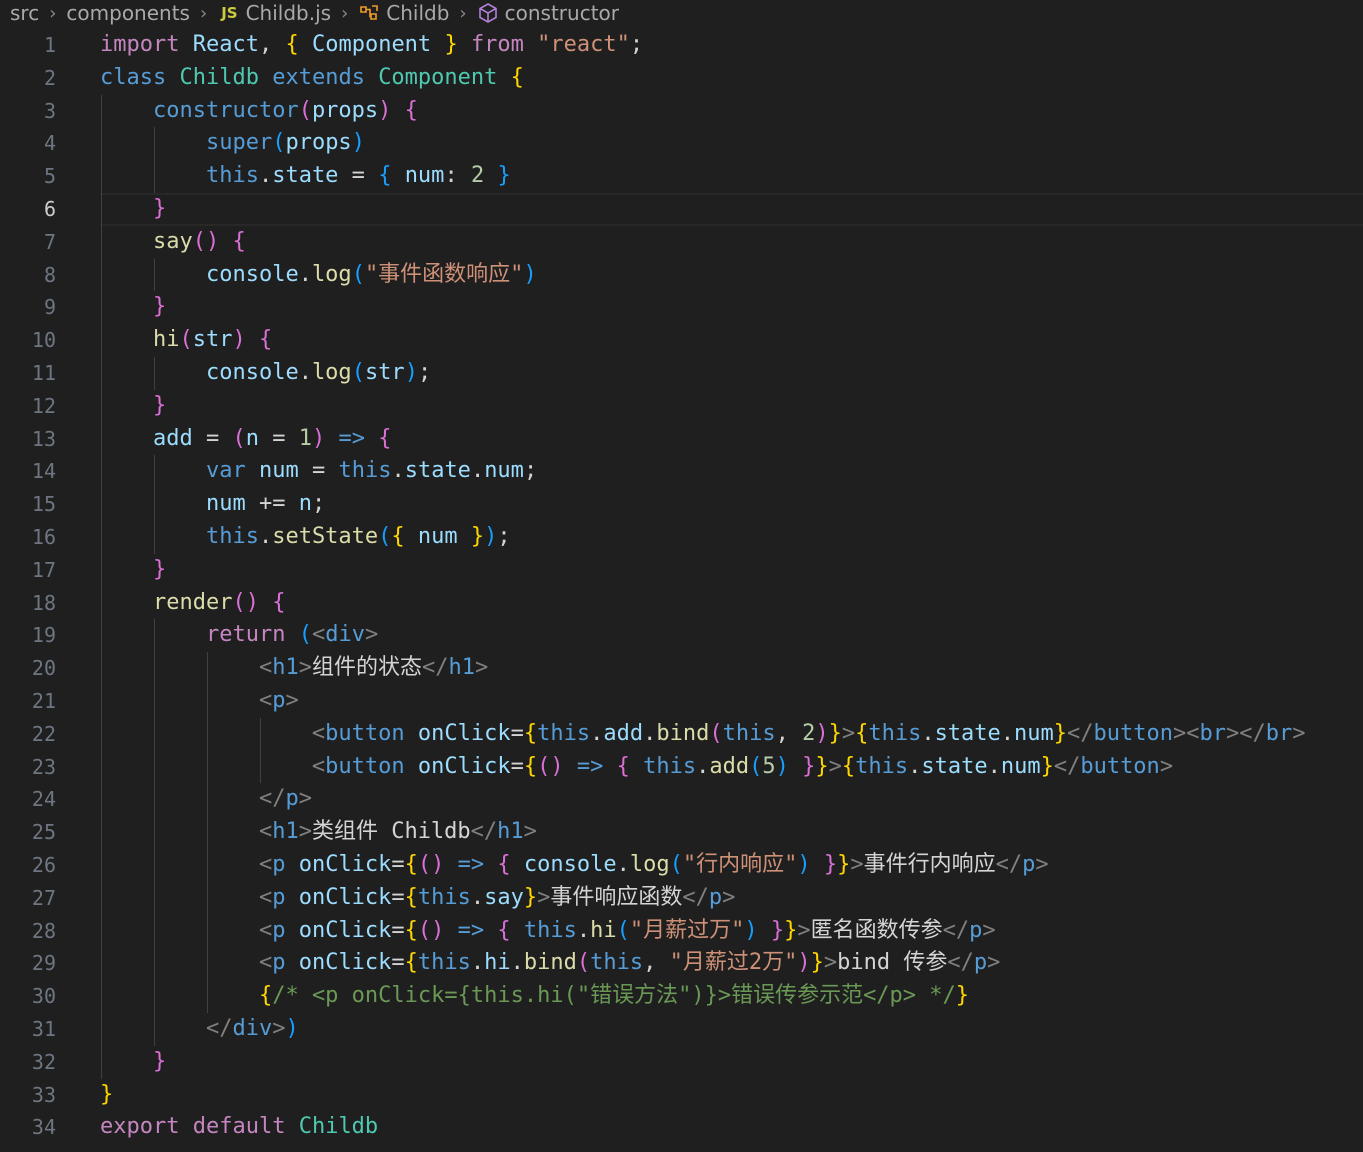  What do you see at coordinates (681, 176) in the screenshot?
I see `code-line: 5 this.state = { num: 2 }` at bounding box center [681, 176].